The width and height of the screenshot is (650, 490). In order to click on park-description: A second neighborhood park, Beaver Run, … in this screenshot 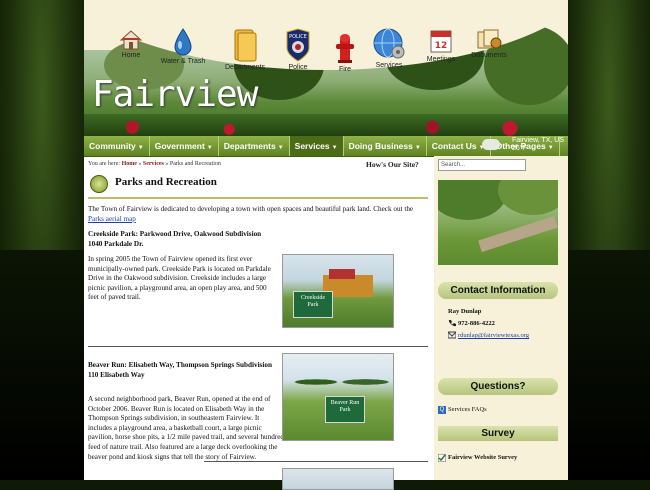, I will do `click(186, 428)`.